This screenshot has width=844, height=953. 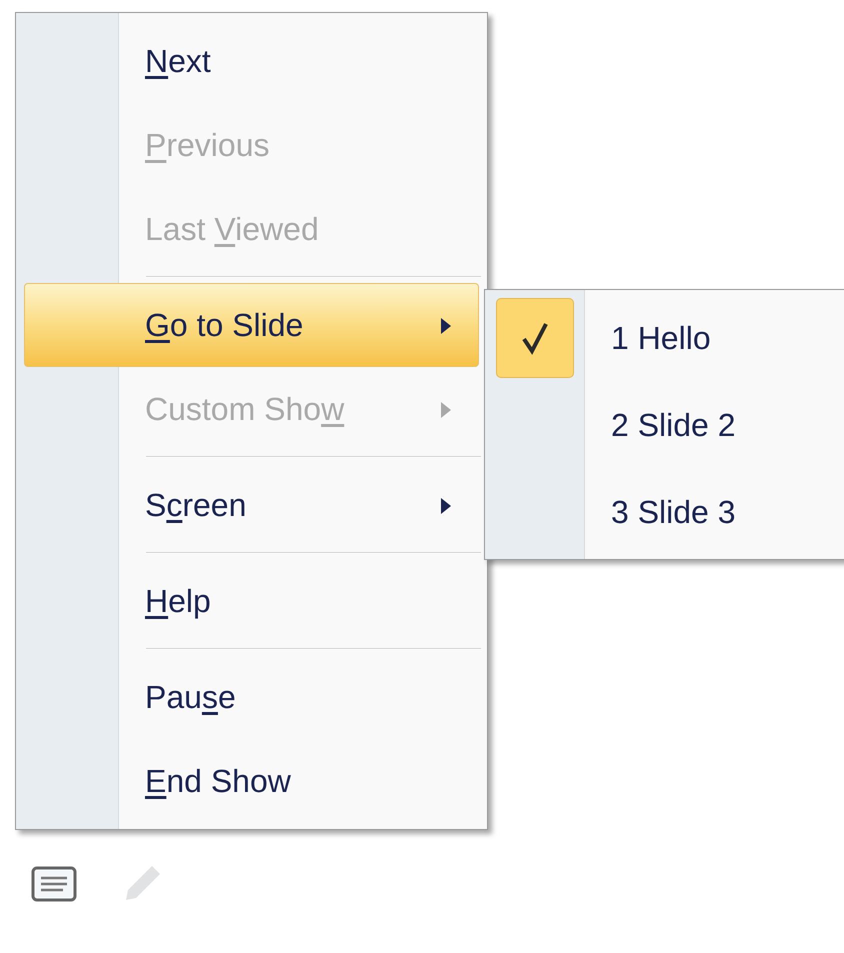 I want to click on menu-item: Go to Slide, so click(x=251, y=325).